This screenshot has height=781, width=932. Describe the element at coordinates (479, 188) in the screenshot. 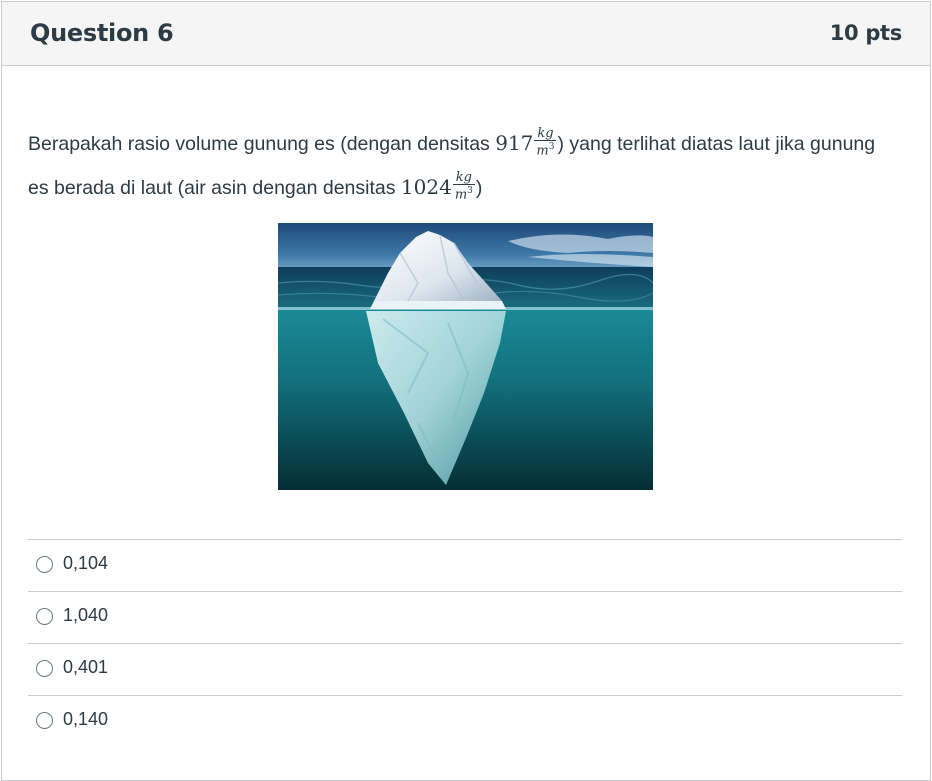

I see `question-text-part3: )` at that location.